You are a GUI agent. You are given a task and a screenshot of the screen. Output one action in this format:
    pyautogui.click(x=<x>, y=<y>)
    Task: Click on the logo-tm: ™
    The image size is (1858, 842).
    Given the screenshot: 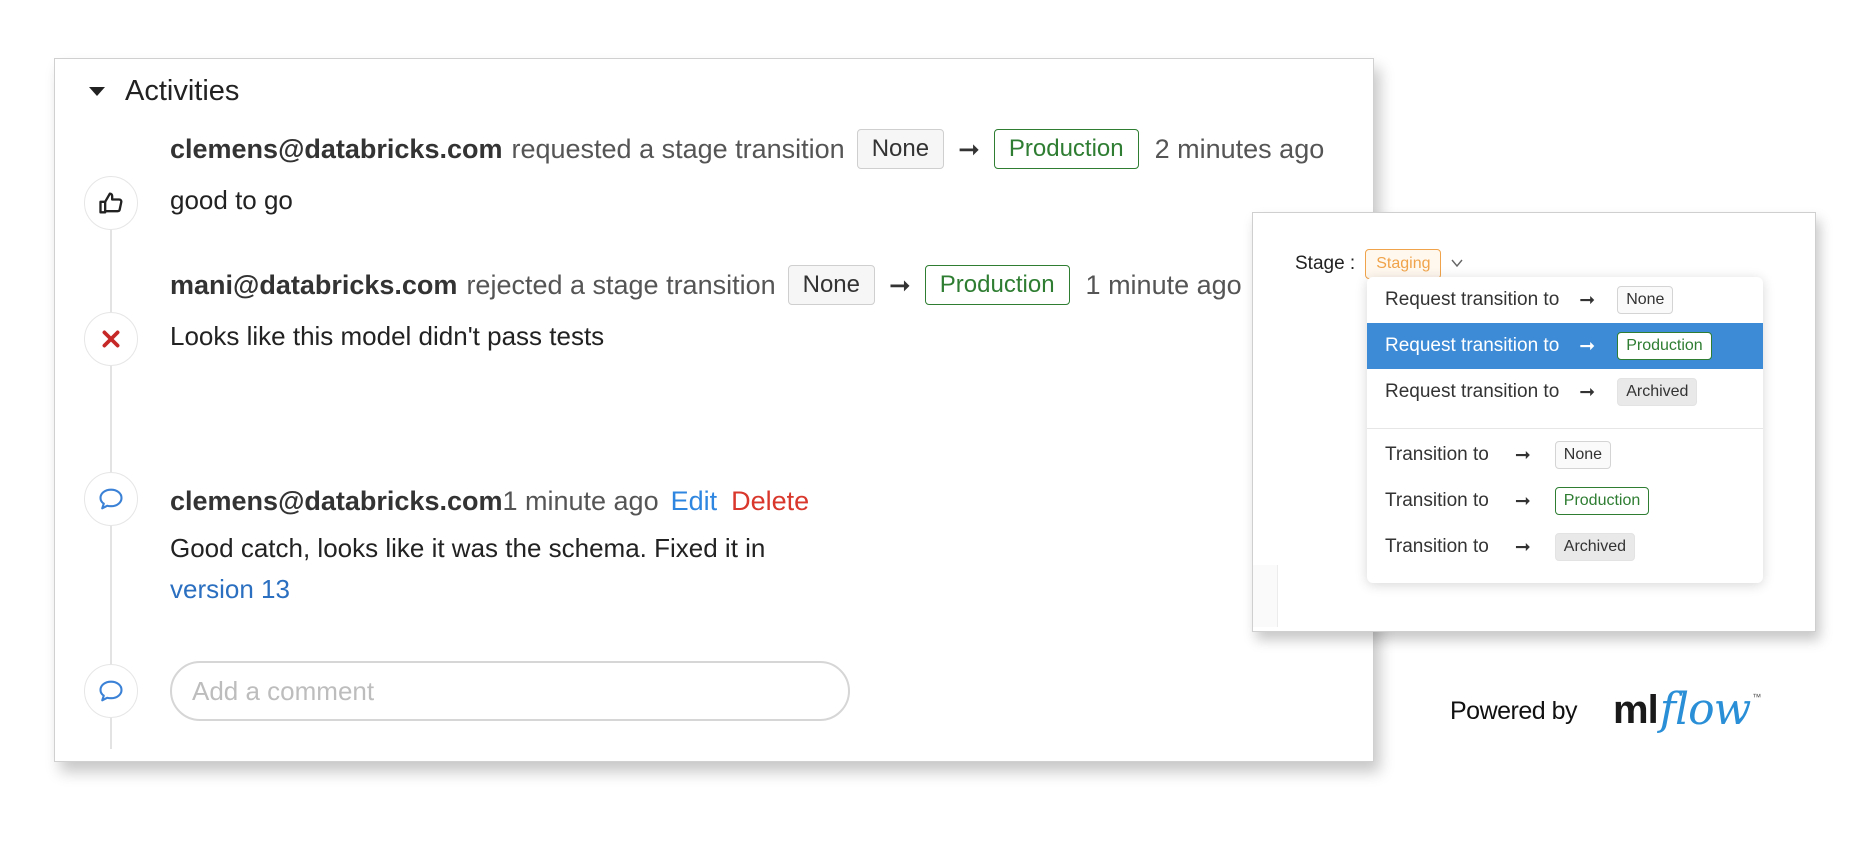 What is the action you would take?
    pyautogui.click(x=1757, y=697)
    